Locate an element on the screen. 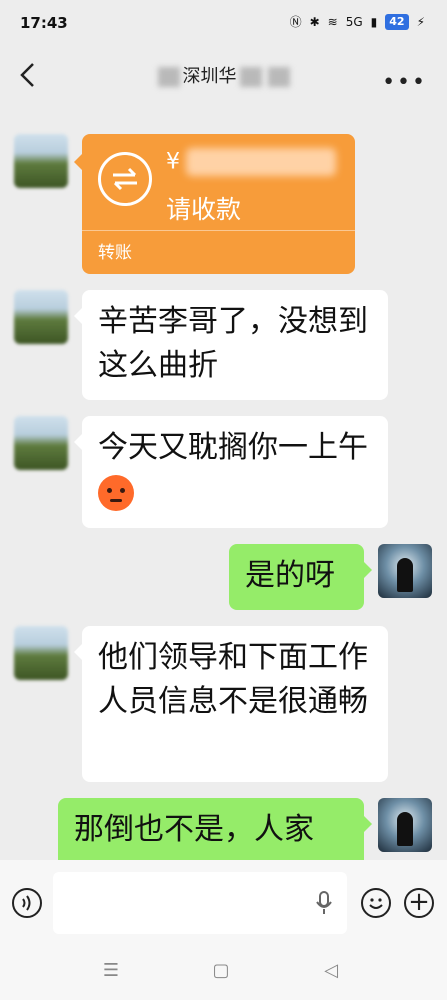 The height and width of the screenshot is (1000, 447). message-bubble: 今天又耽搁你一上午 is located at coordinates (231, 472).